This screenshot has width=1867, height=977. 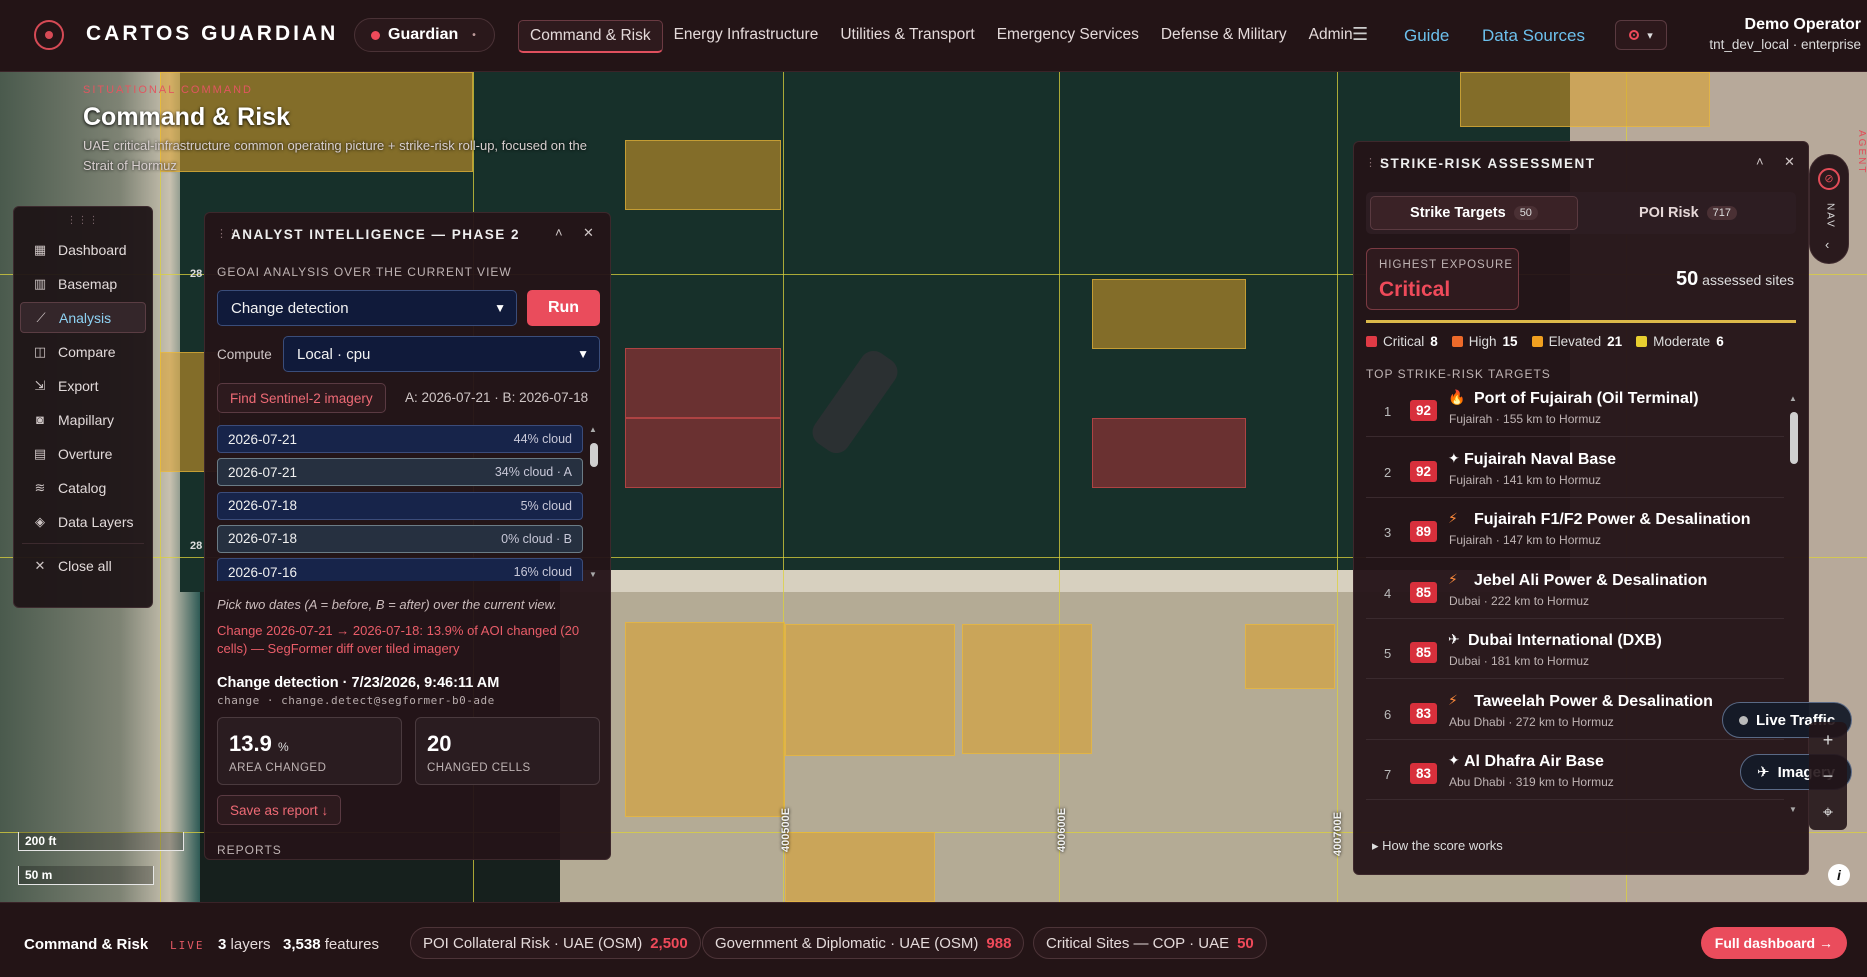 What do you see at coordinates (555, 943) in the screenshot?
I see `layer-chip: POI Collateral Risk · UAE (OSM) 2,500` at bounding box center [555, 943].